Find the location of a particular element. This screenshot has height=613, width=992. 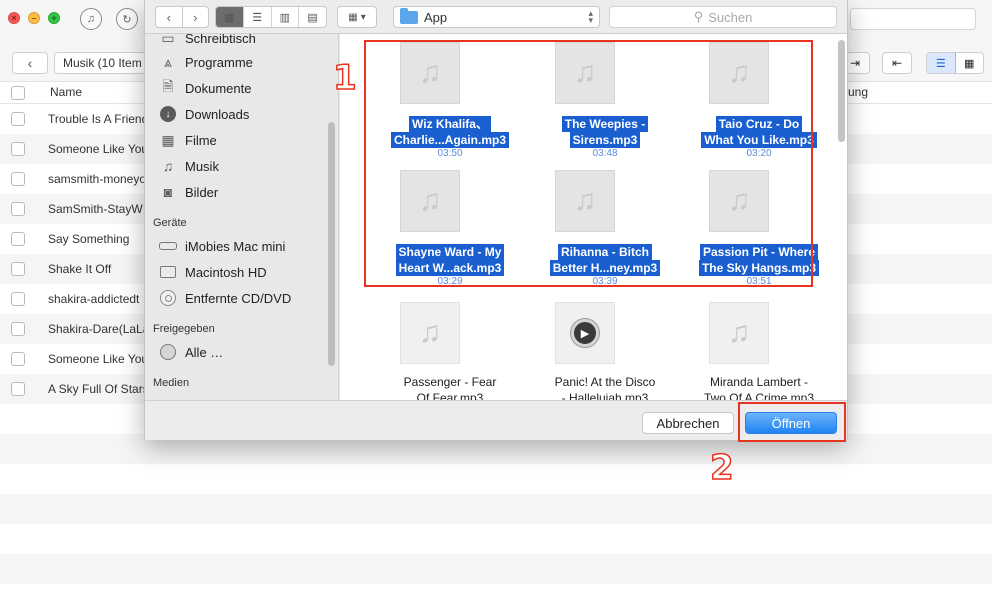

sidebar-item-programme: ⩓ Programme is located at coordinates (206, 62).